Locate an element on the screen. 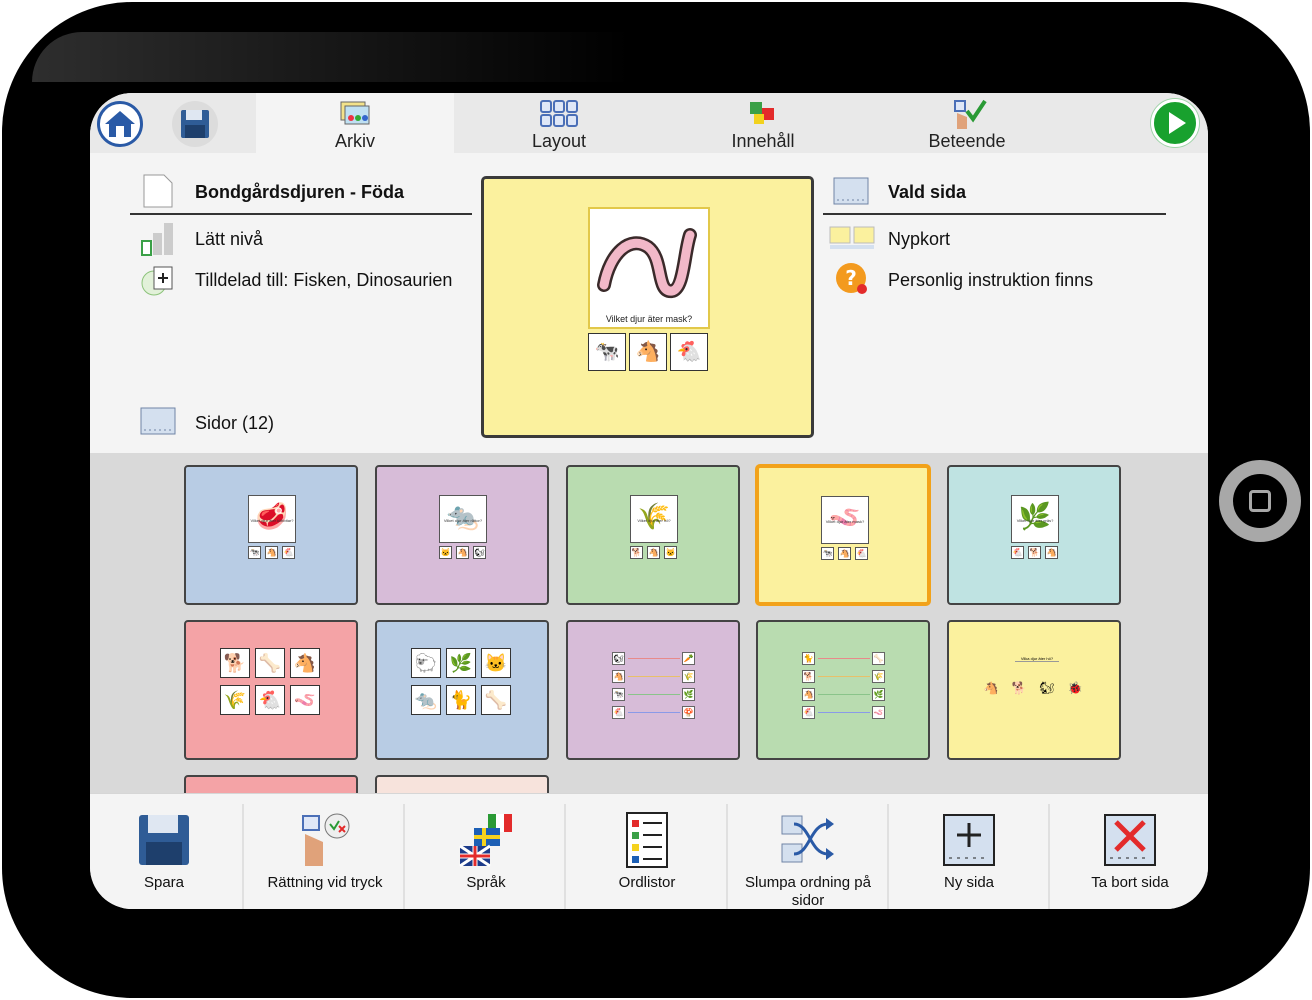  page-thumbnail: 🐈 🦴 🐕 🌾 🐴 🌿 🐔 🪱 is located at coordinates (843, 690).